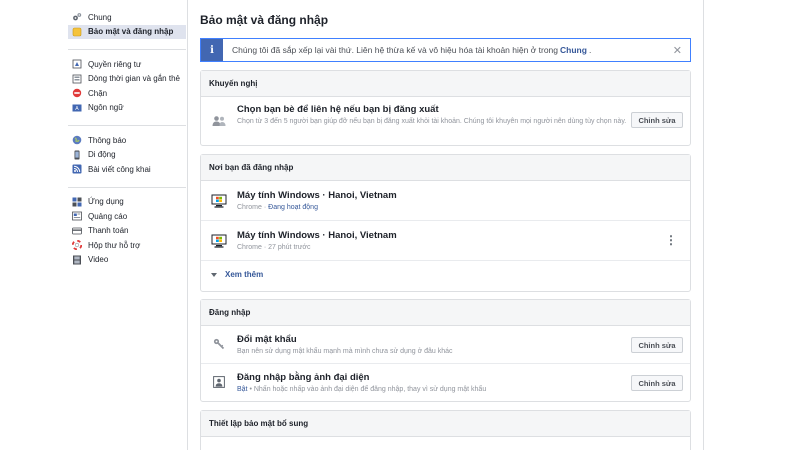 The width and height of the screenshot is (800, 450). Describe the element at coordinates (77, 93) in the screenshot. I see `block-icon` at that location.